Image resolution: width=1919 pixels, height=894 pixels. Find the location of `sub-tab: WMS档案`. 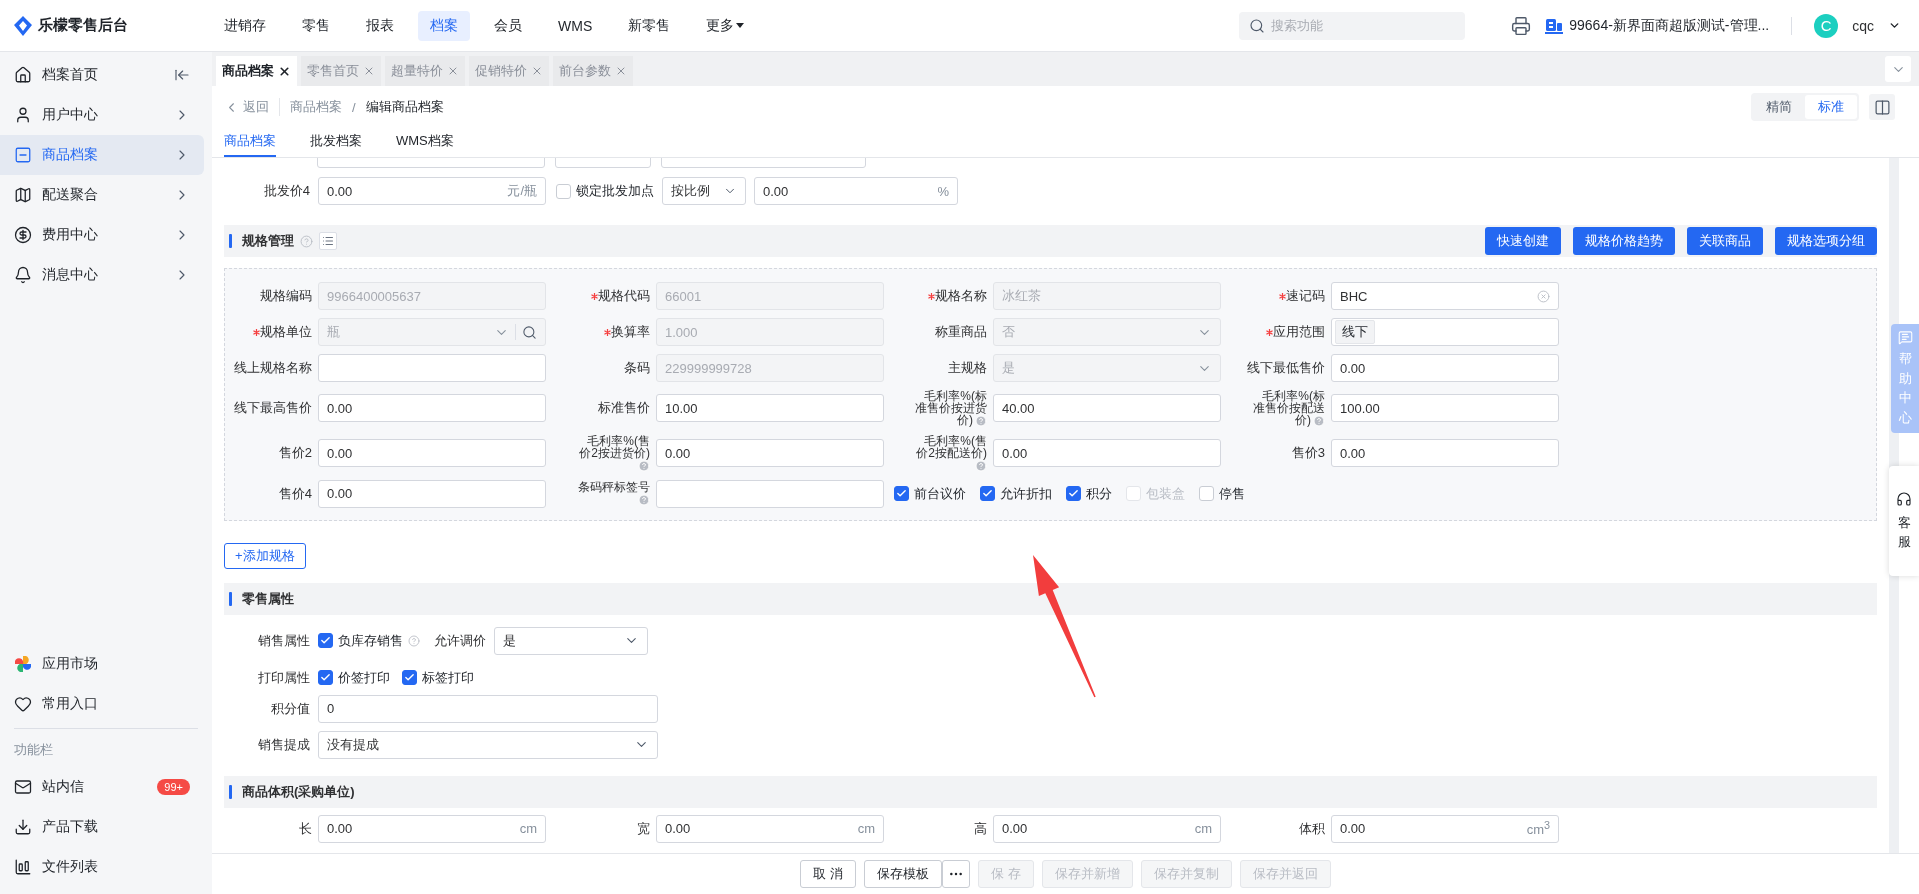

sub-tab: WMS档案 is located at coordinates (425, 144).